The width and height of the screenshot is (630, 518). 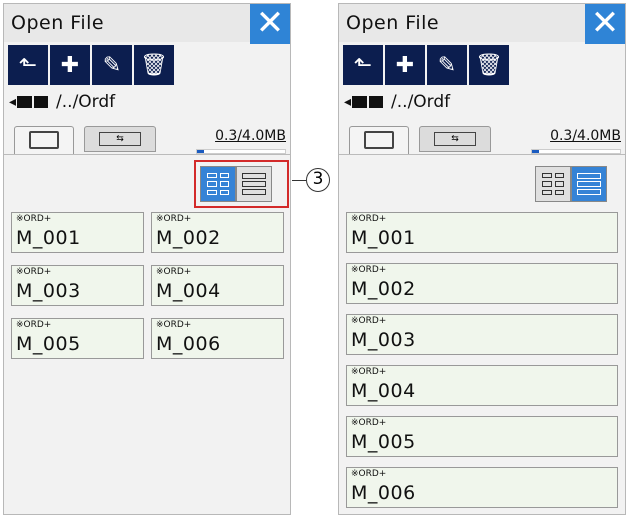 I want to click on view-toggle, so click(x=571, y=184).